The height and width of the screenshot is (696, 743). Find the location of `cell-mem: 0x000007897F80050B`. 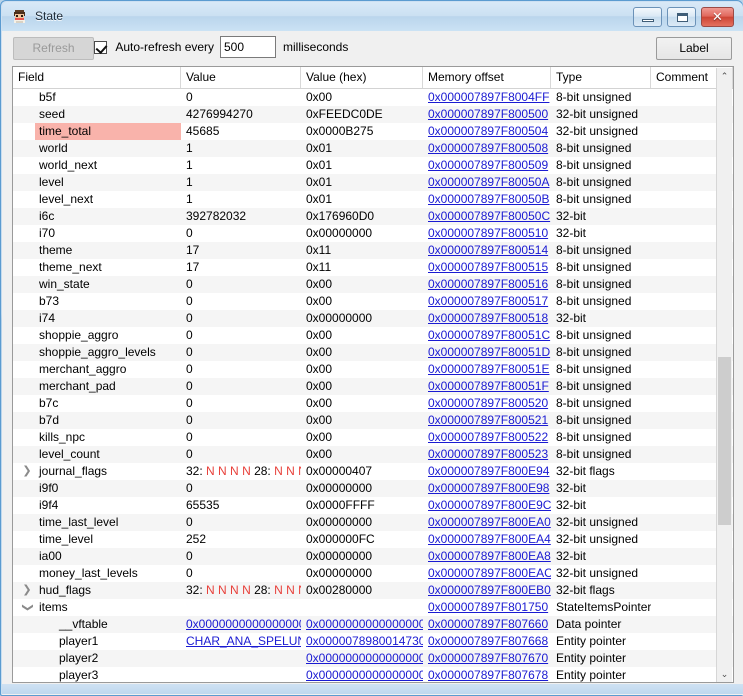

cell-mem: 0x000007897F80050B is located at coordinates (487, 199).